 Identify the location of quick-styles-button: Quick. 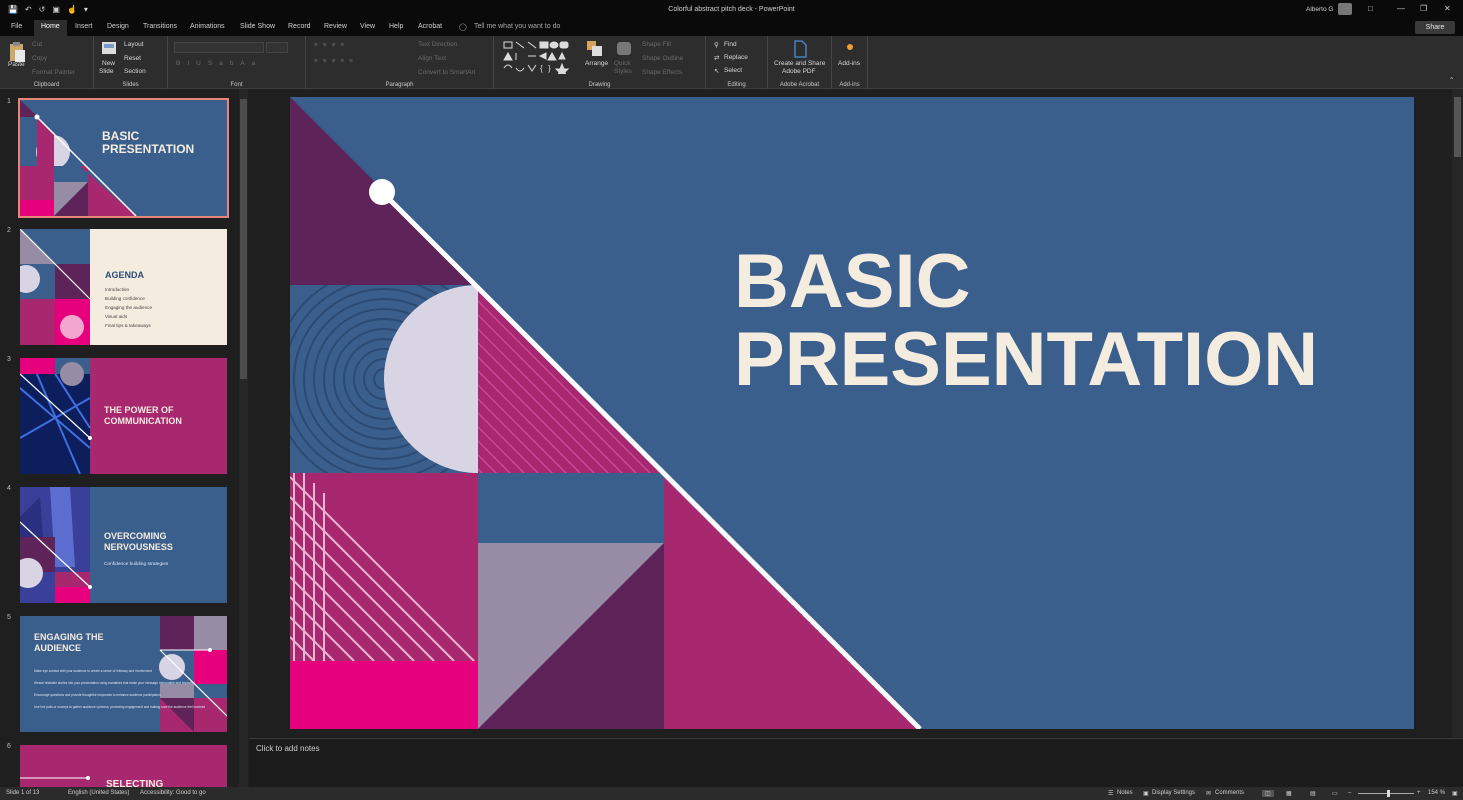
(622, 63).